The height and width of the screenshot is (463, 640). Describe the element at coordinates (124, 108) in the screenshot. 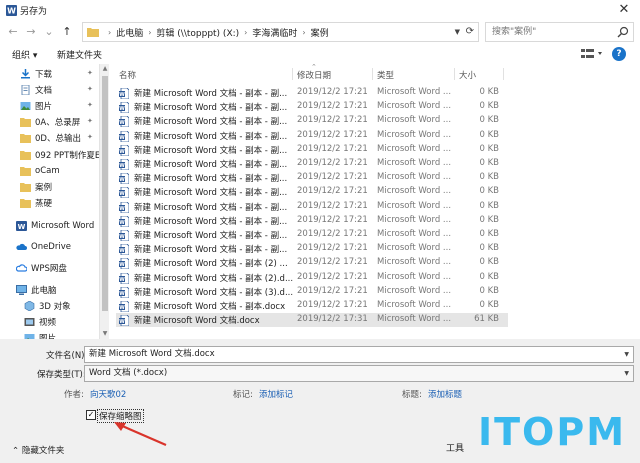

I see `word-document-icon: W` at that location.